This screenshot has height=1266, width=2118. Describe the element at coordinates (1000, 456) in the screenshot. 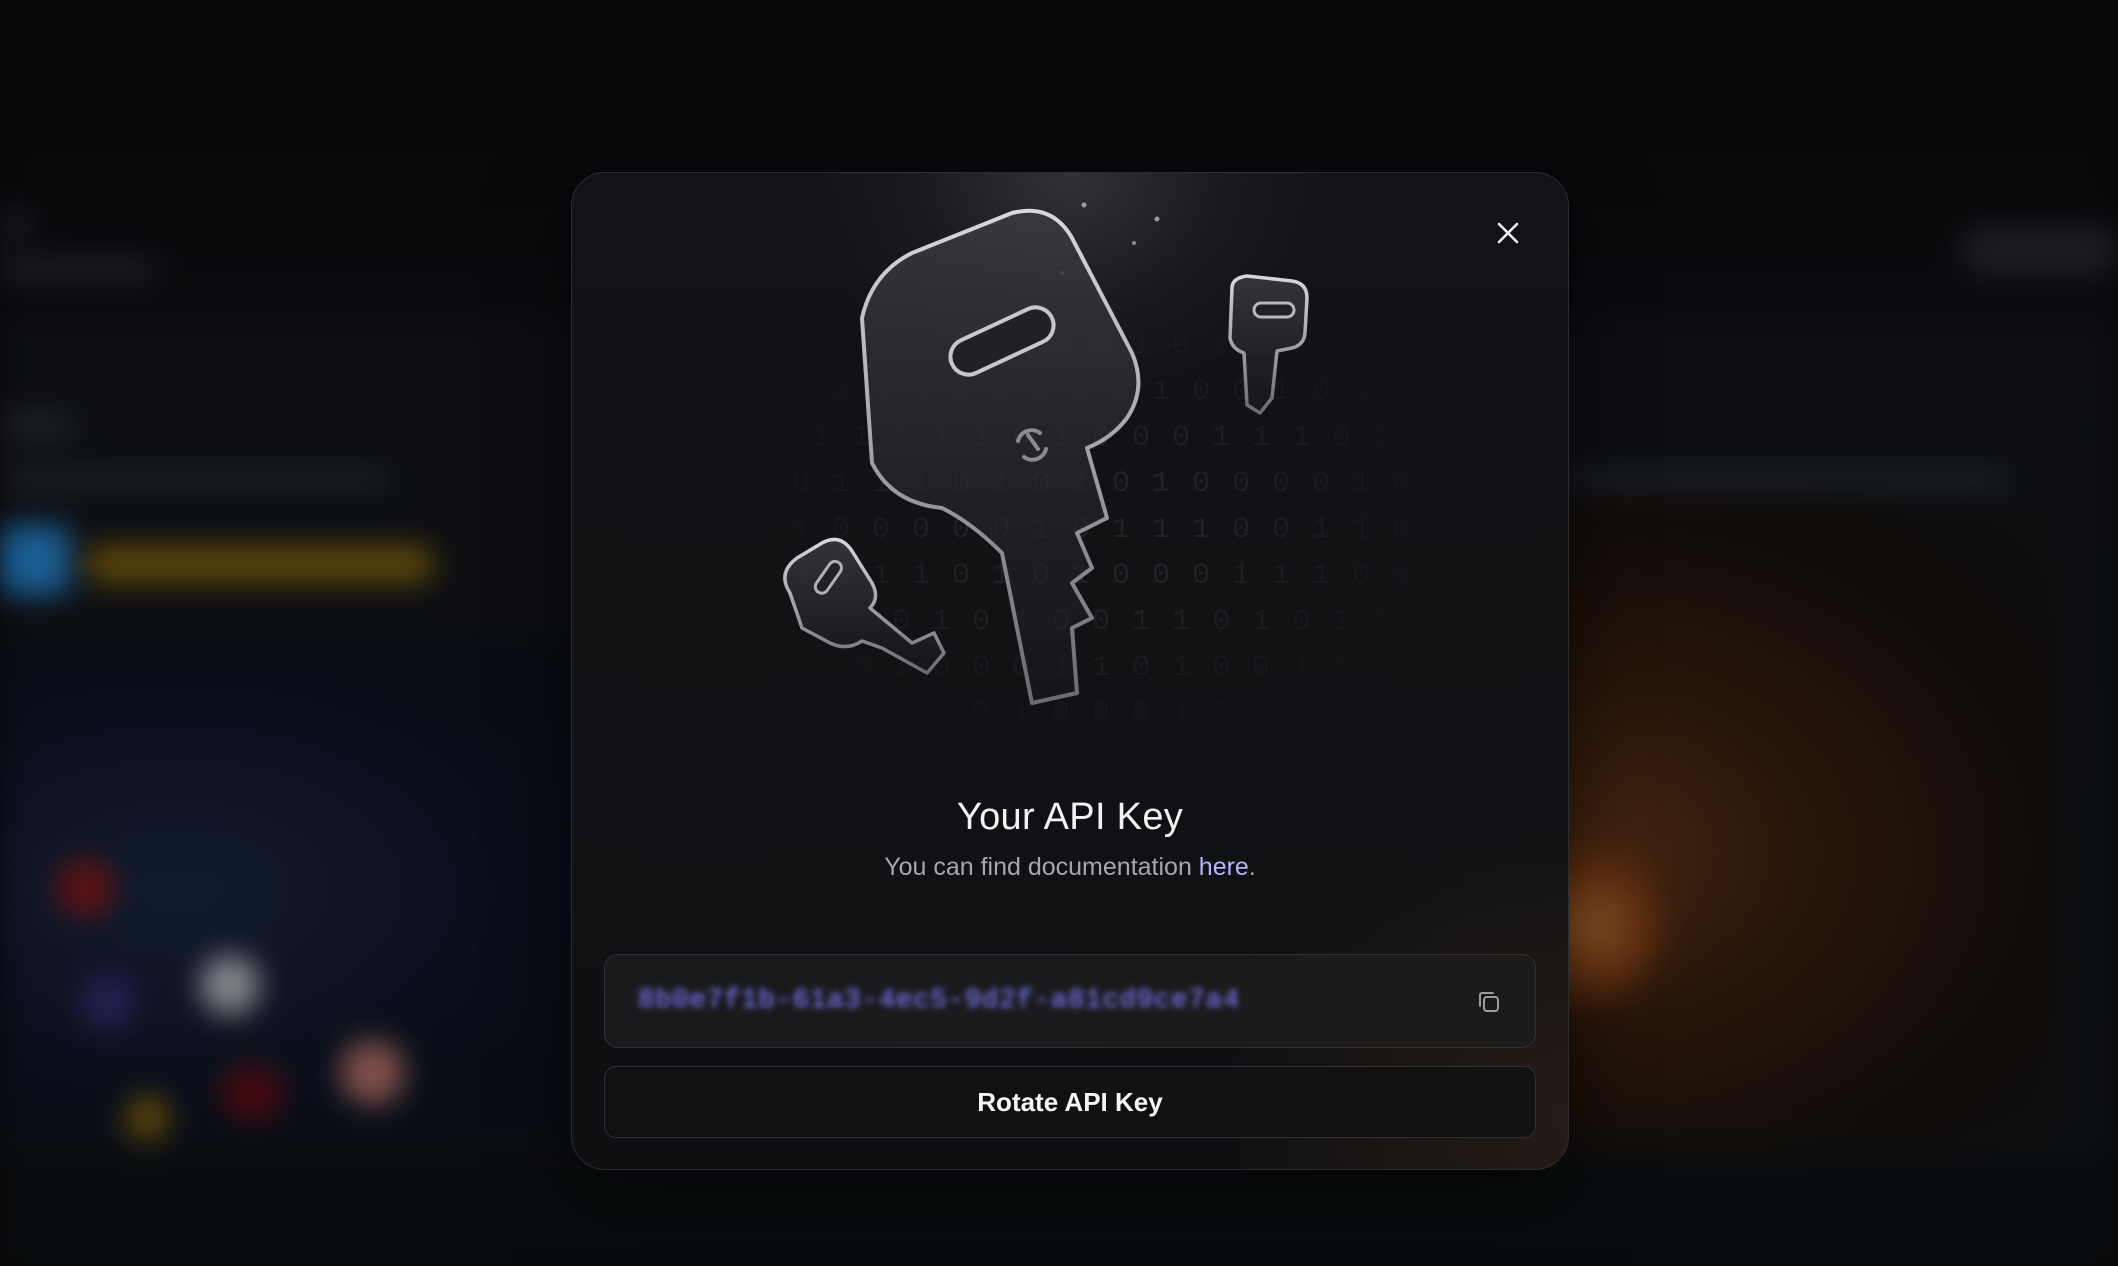

I see `large-key-icon` at that location.